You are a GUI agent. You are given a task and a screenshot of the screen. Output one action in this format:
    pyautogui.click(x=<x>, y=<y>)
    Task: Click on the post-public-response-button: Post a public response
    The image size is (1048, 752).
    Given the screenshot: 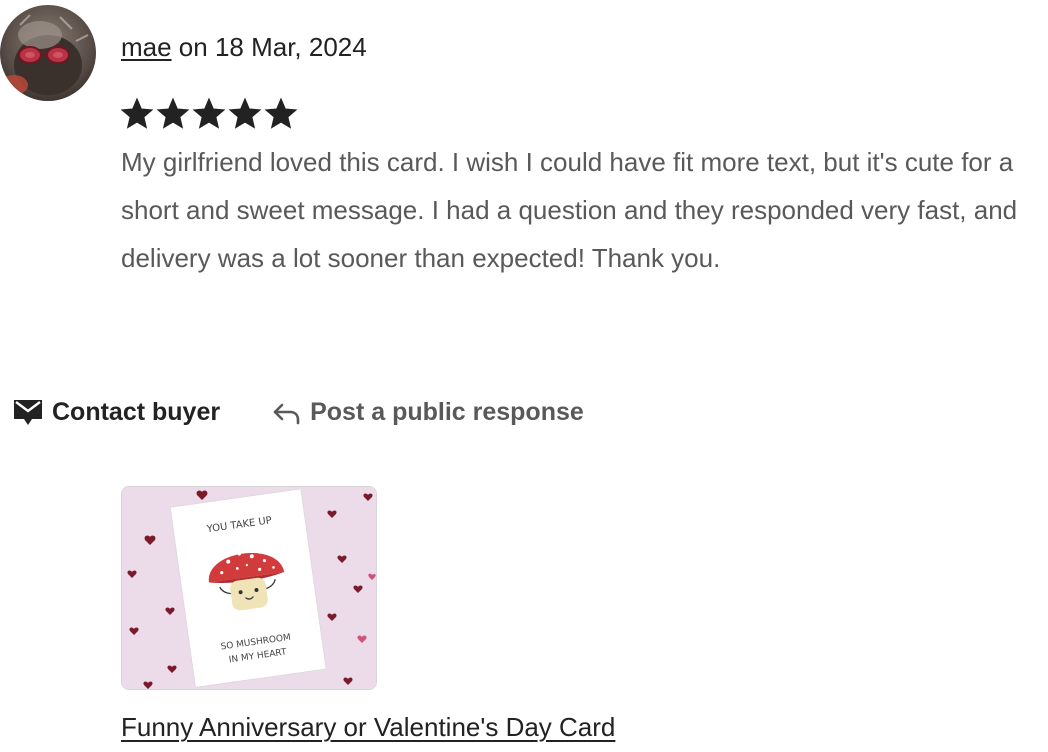 What is the action you would take?
    pyautogui.click(x=427, y=412)
    